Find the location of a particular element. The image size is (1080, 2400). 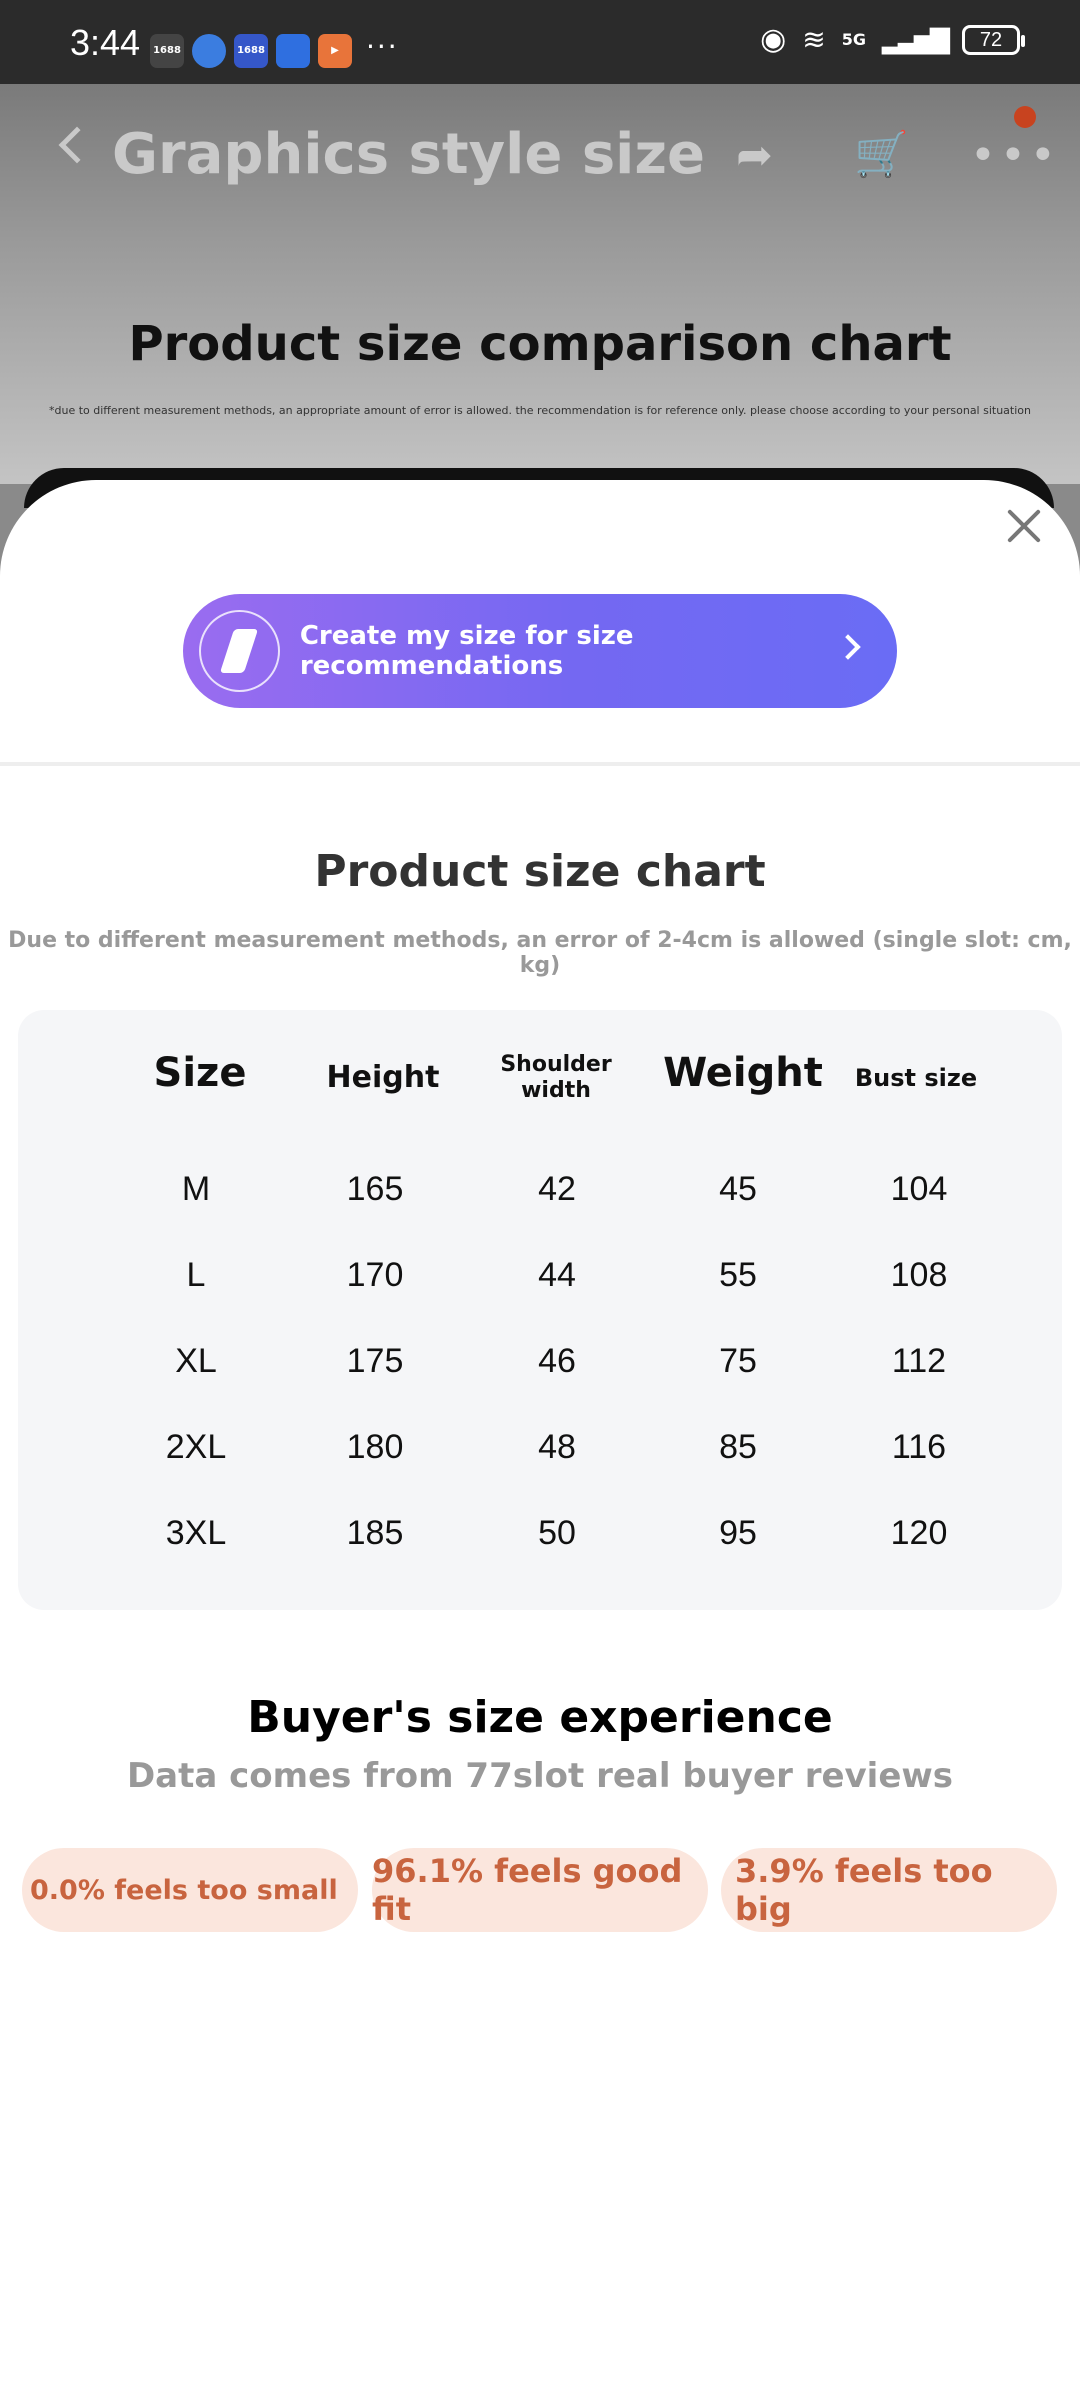

table-cell: 75 is located at coordinates (738, 1361).